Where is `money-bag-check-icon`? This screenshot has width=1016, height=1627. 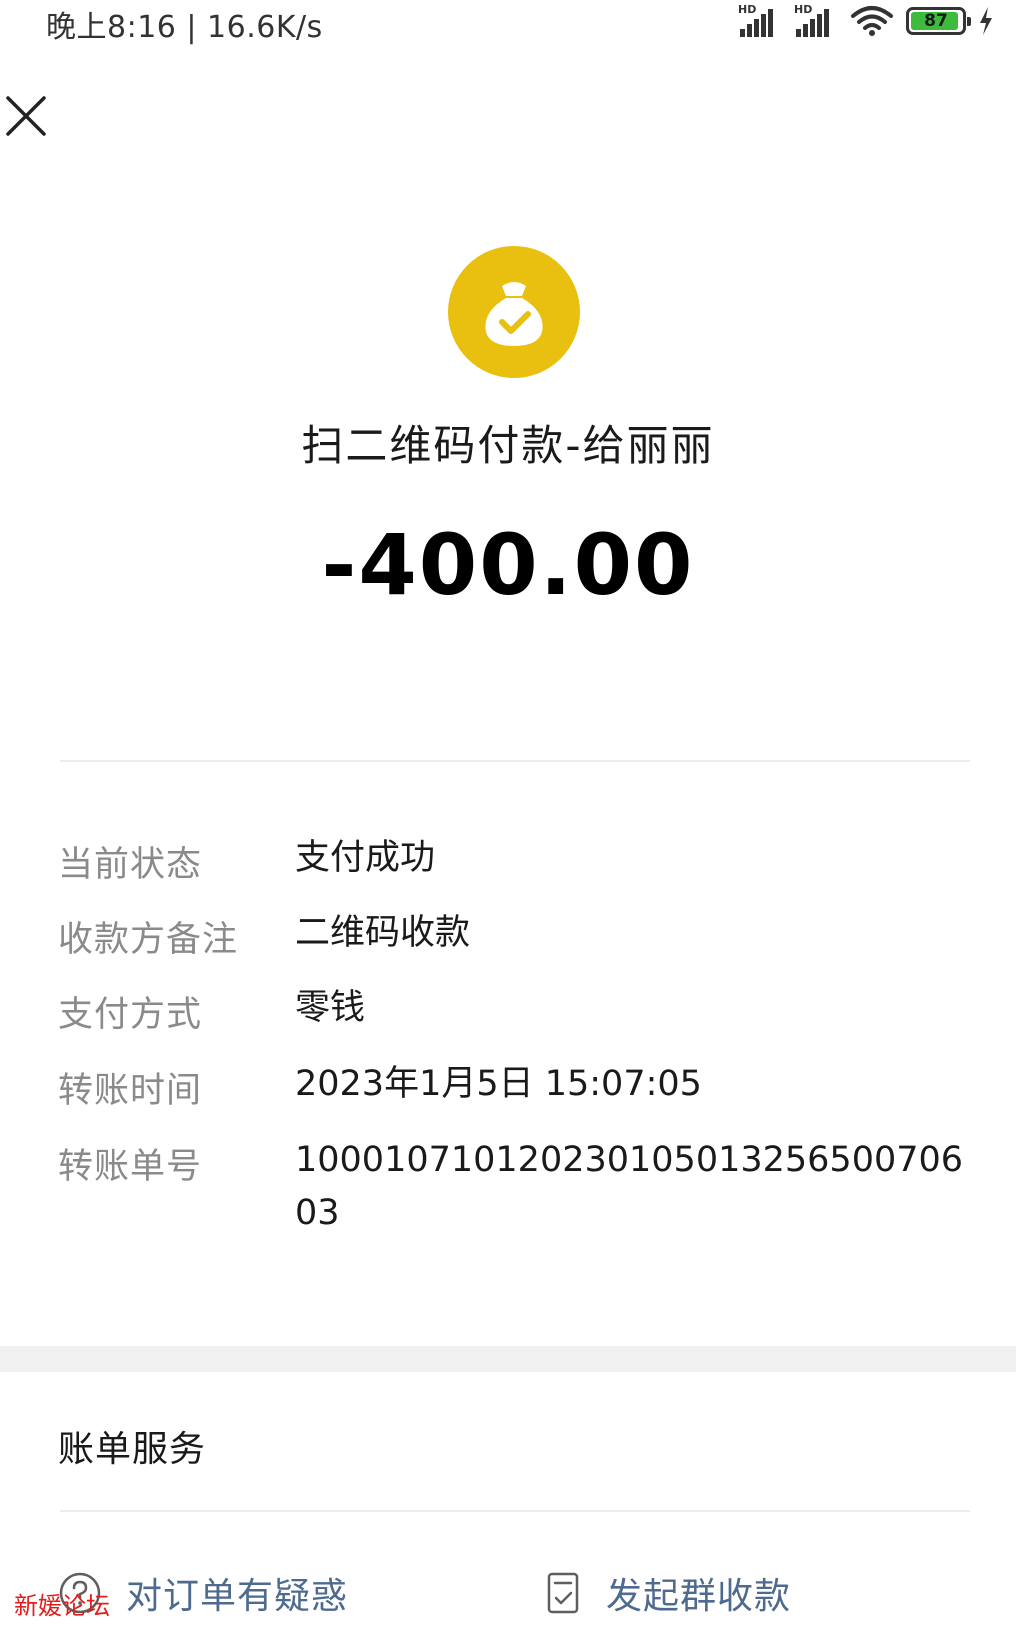 money-bag-check-icon is located at coordinates (514, 312).